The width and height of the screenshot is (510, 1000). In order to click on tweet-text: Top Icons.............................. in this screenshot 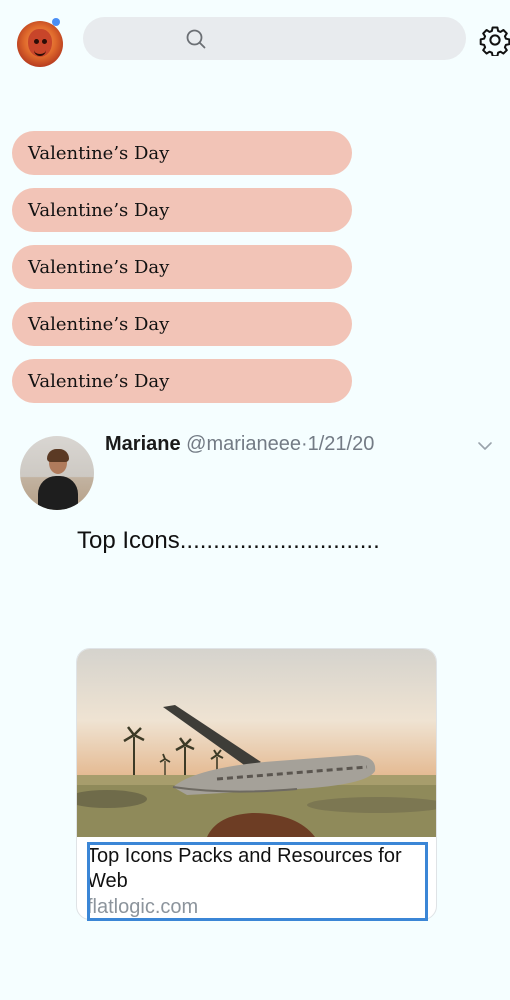, I will do `click(228, 540)`.